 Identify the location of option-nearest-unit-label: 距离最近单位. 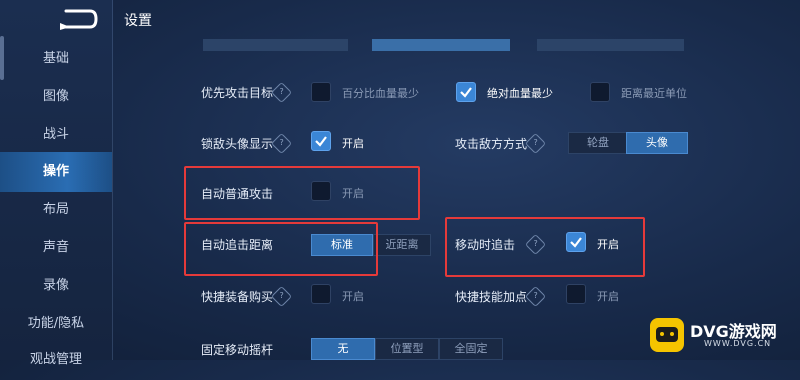
(654, 93).